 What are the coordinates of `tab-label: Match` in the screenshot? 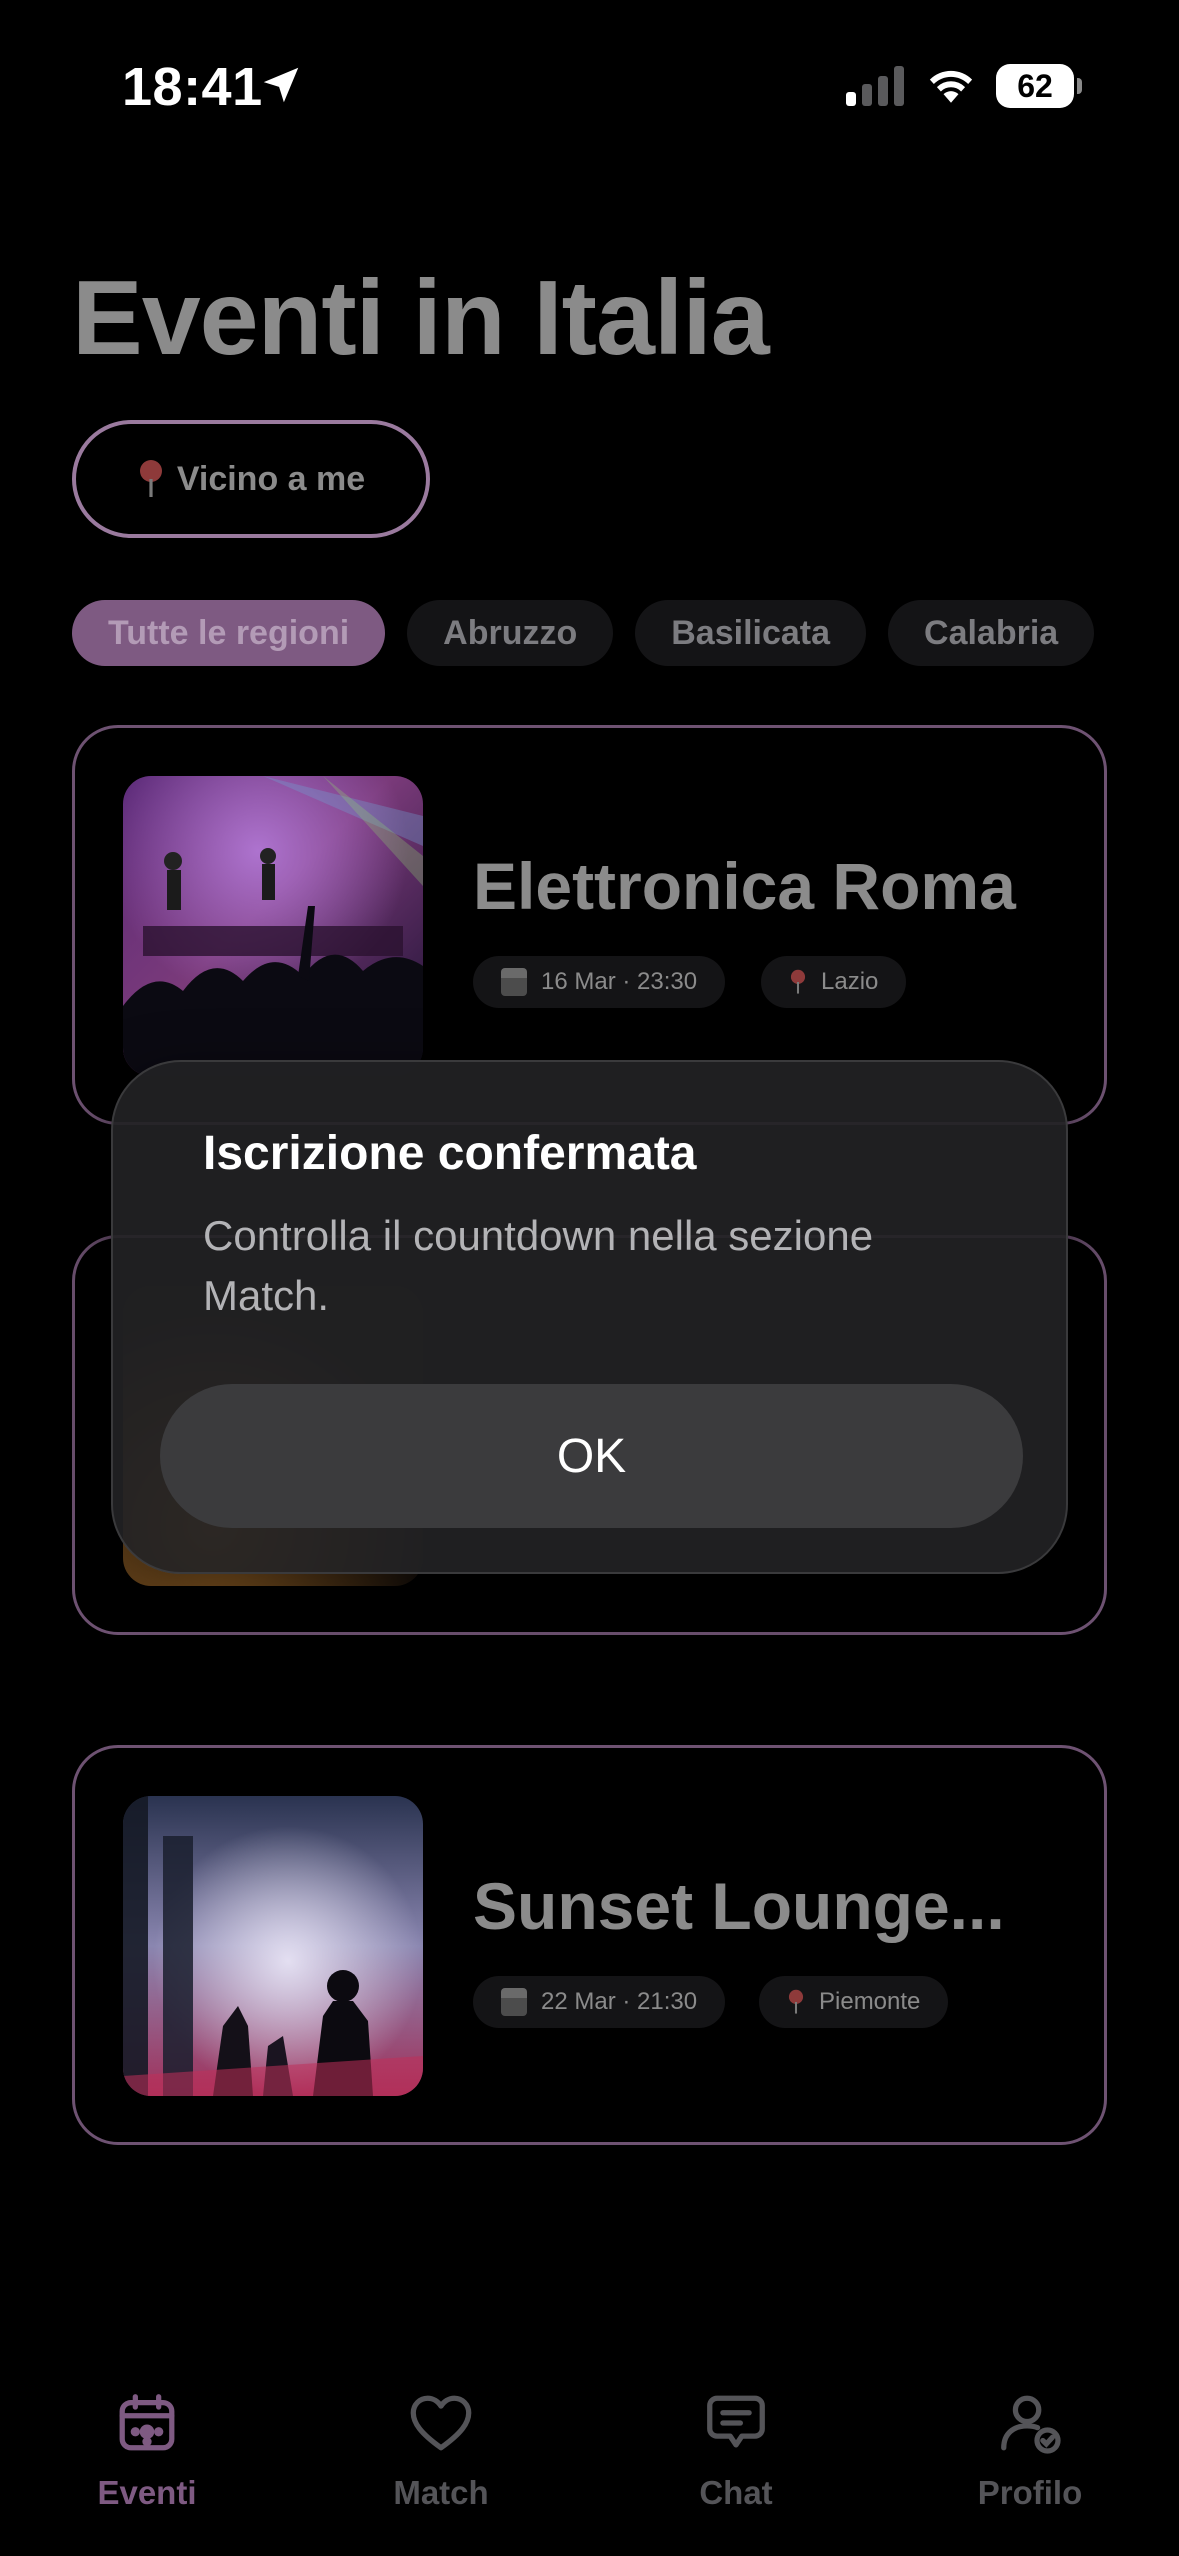 It's located at (441, 2492).